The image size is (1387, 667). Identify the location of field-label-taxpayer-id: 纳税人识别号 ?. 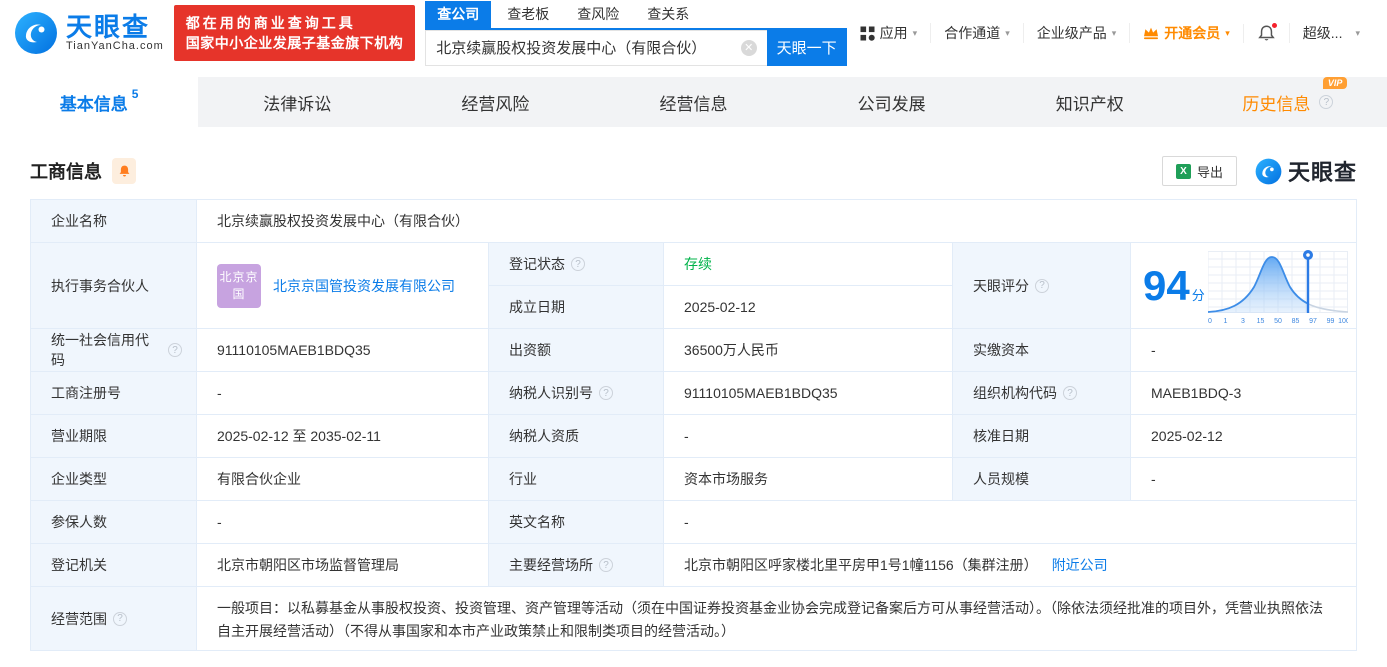
(576, 393).